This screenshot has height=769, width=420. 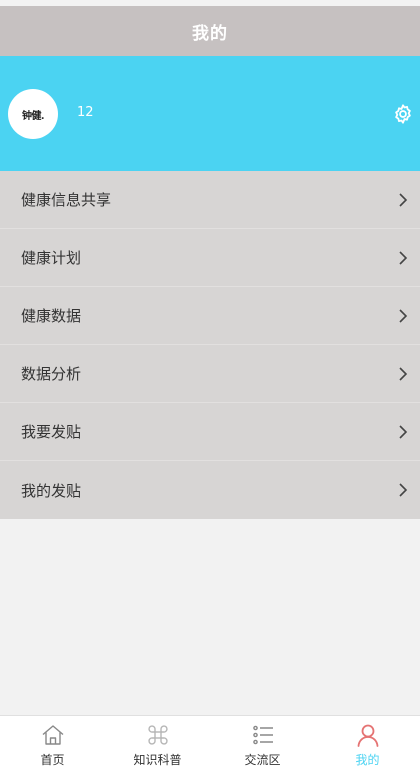 What do you see at coordinates (51, 258) in the screenshot?
I see `menu-item-label: 健康计划` at bounding box center [51, 258].